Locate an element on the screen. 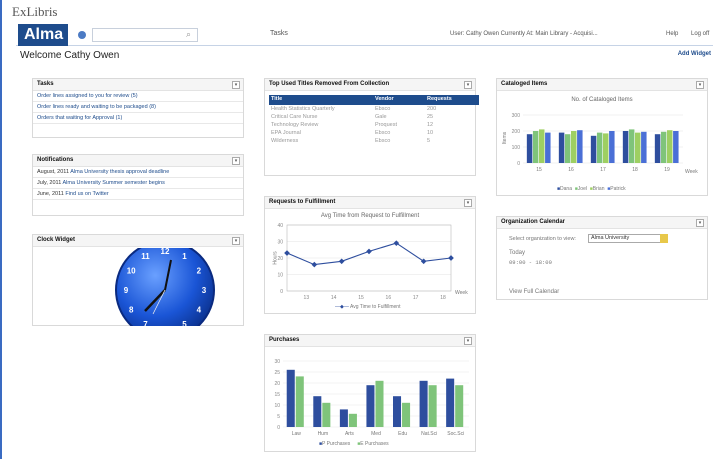  clock-number: 11 is located at coordinates (145, 256).